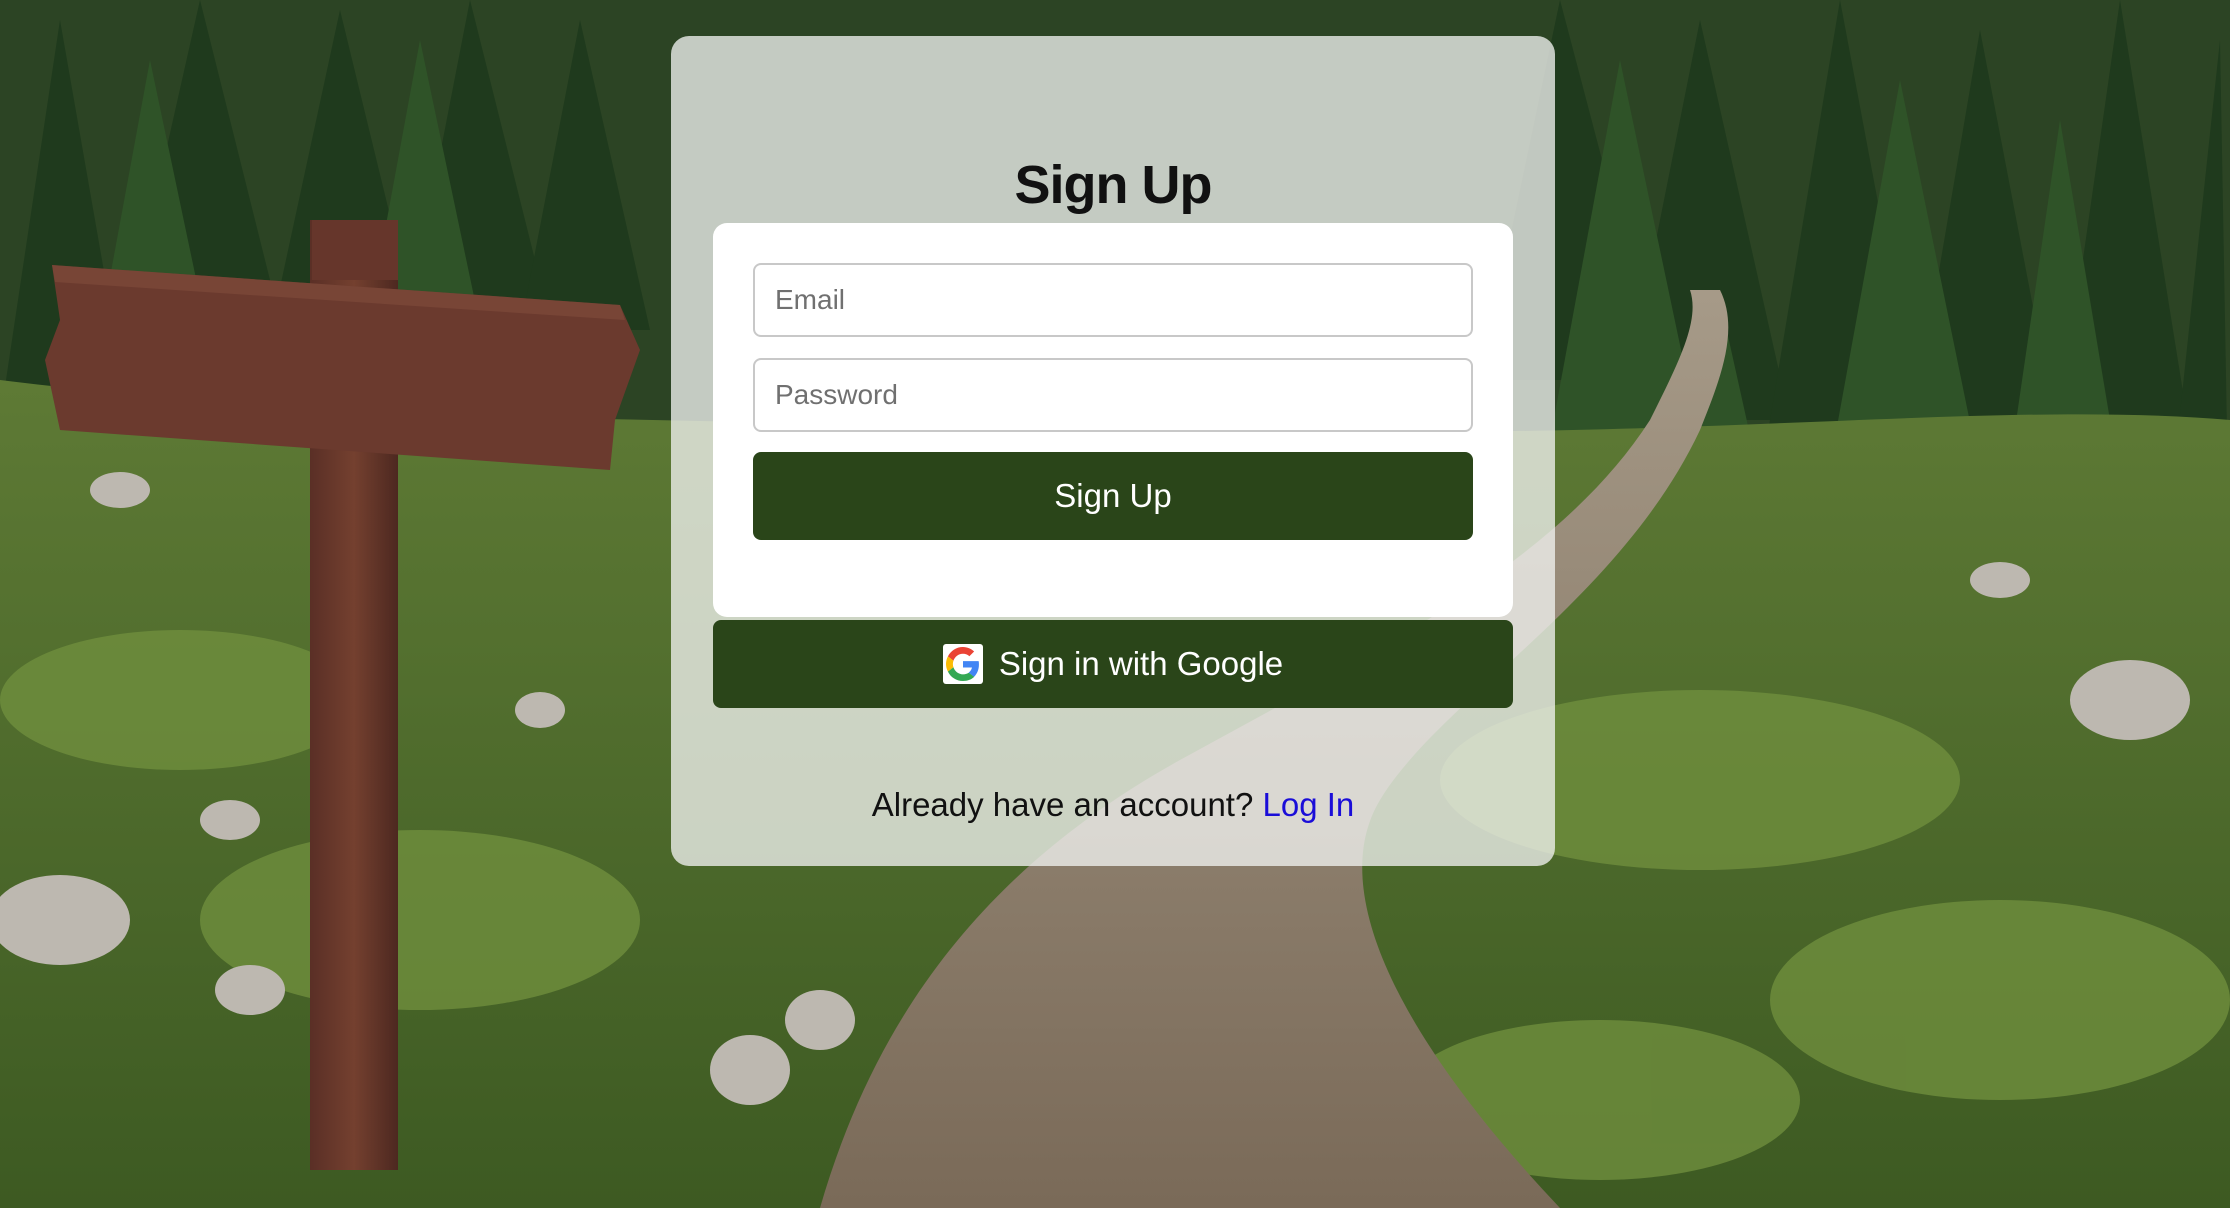  What do you see at coordinates (1113, 395) in the screenshot?
I see `password-field` at bounding box center [1113, 395].